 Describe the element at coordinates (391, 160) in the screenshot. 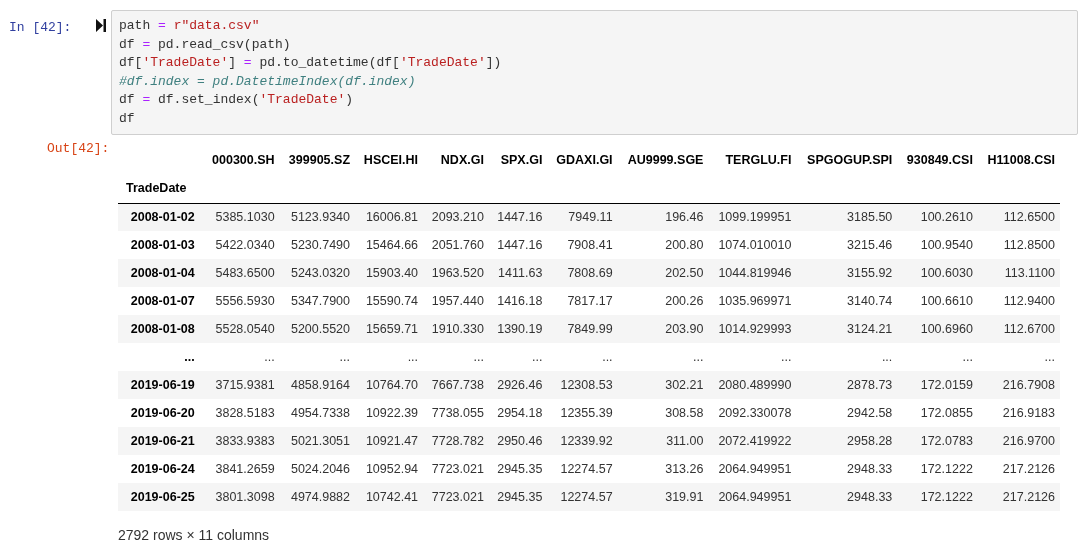

I see `column-header: HSCEI.HI` at that location.